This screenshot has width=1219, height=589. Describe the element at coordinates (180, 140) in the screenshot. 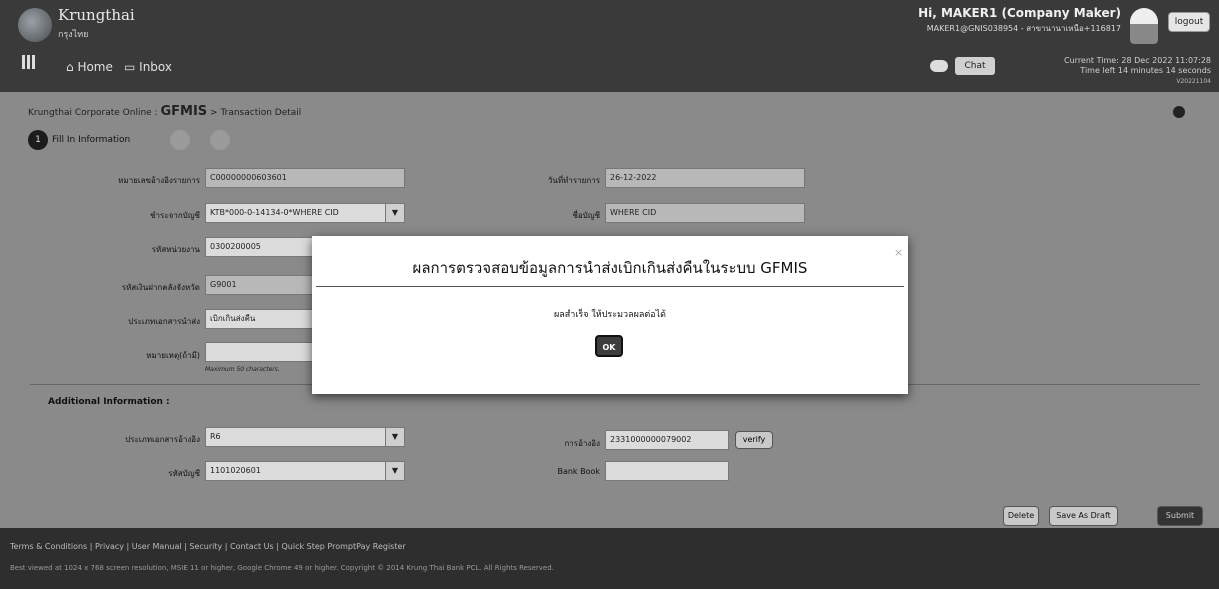

I see `step-2-indicator` at that location.